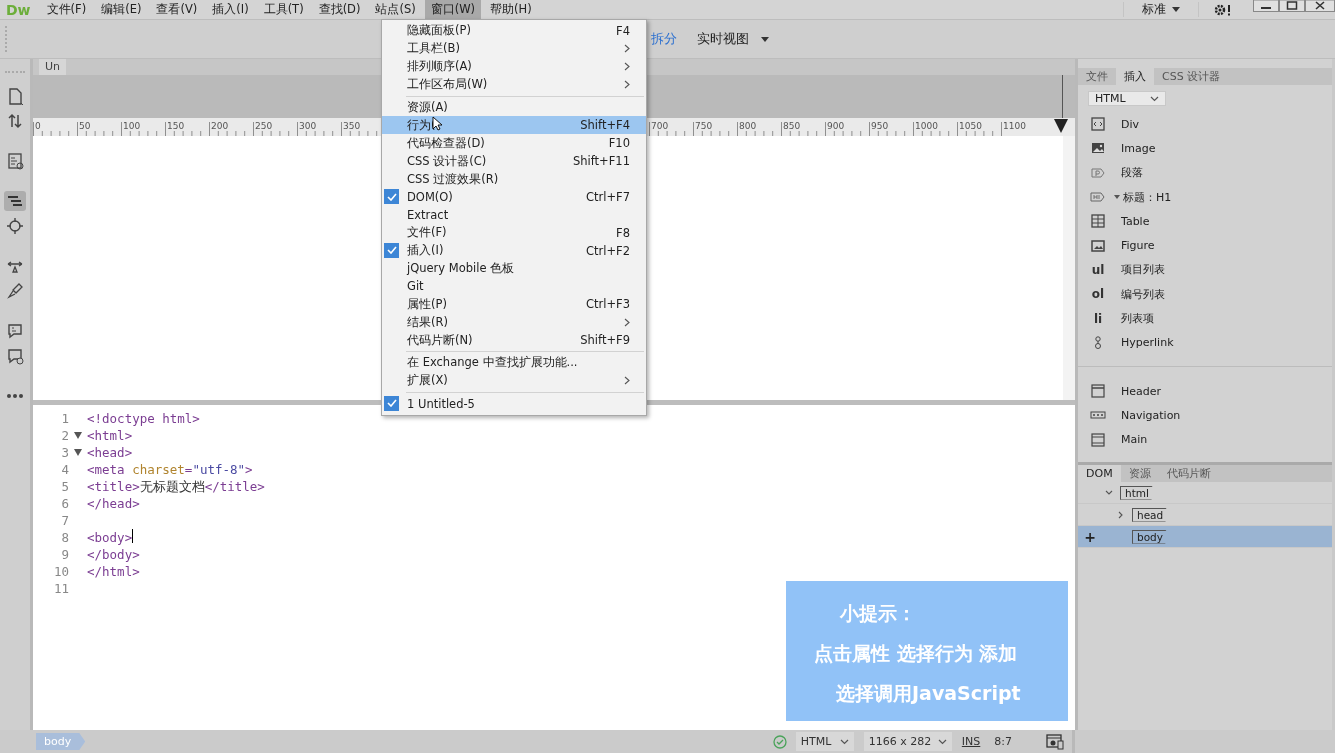 The image size is (1335, 753). What do you see at coordinates (15, 226) in the screenshot?
I see `target-icon` at bounding box center [15, 226].